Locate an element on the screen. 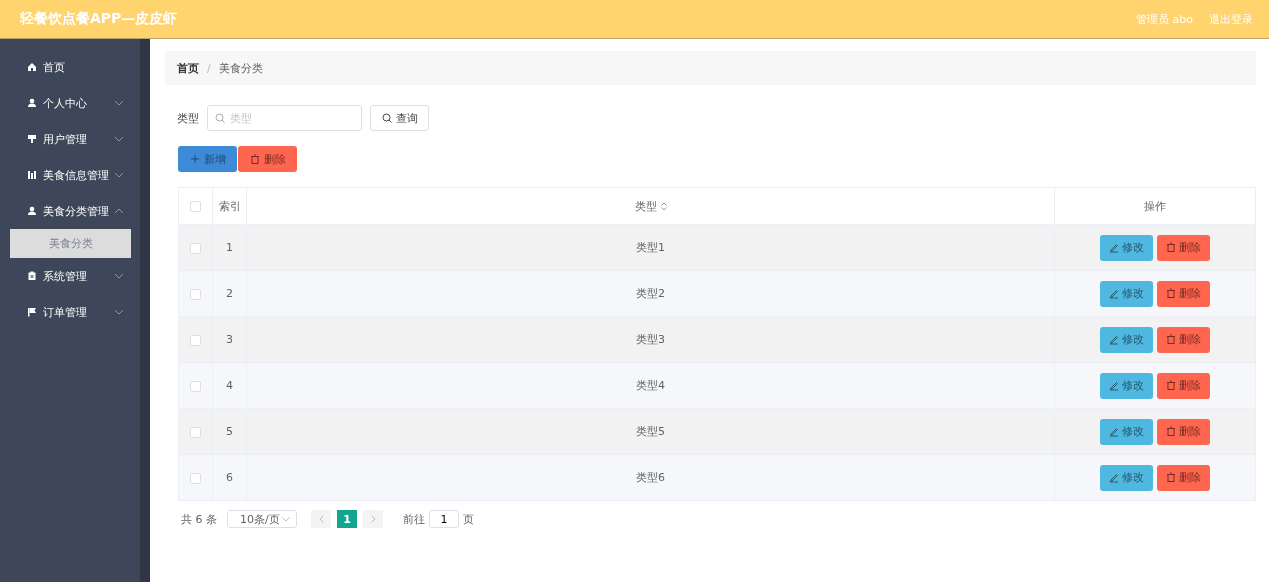 This screenshot has width=1269, height=582. search-field: 类型 is located at coordinates (284, 118).